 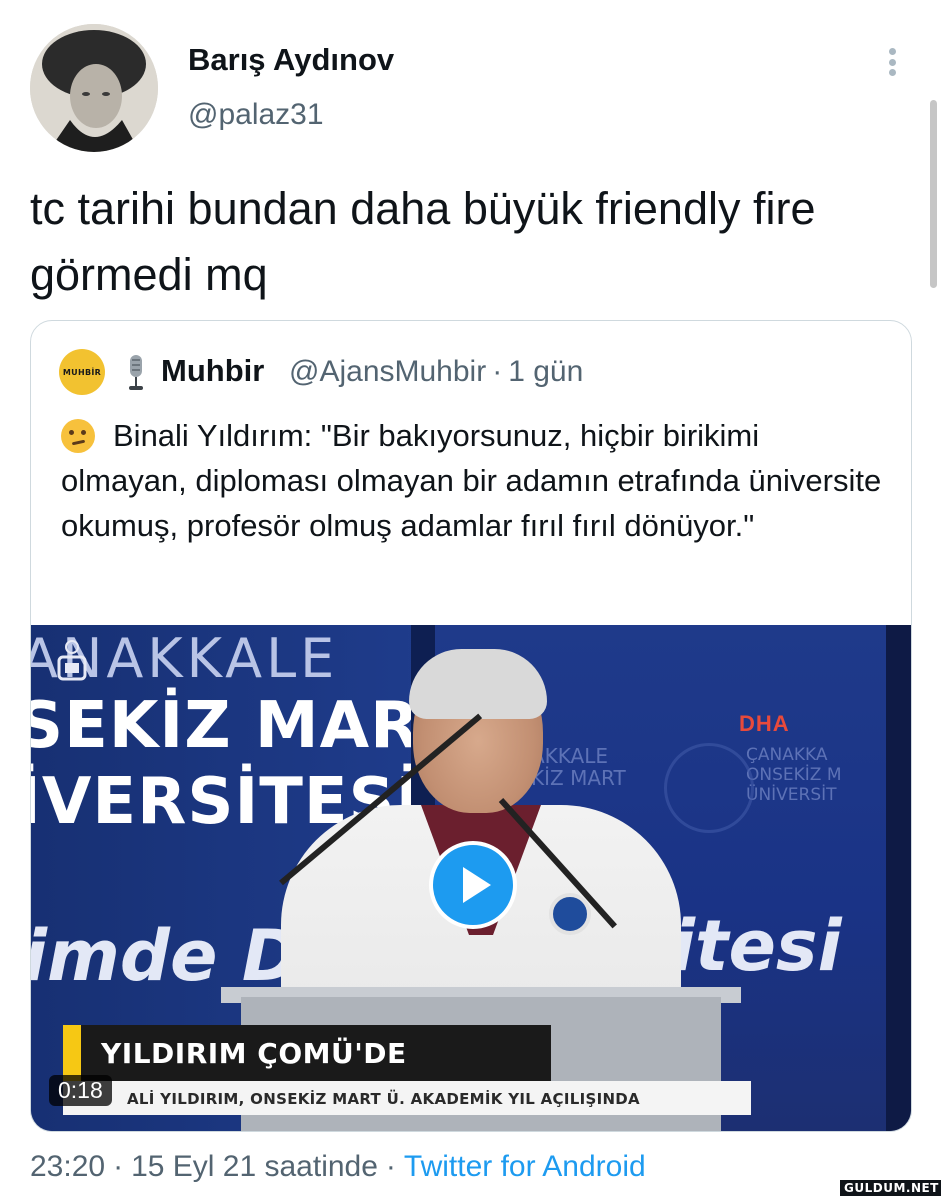 What do you see at coordinates (933, 194) in the screenshot?
I see `scrollbar` at bounding box center [933, 194].